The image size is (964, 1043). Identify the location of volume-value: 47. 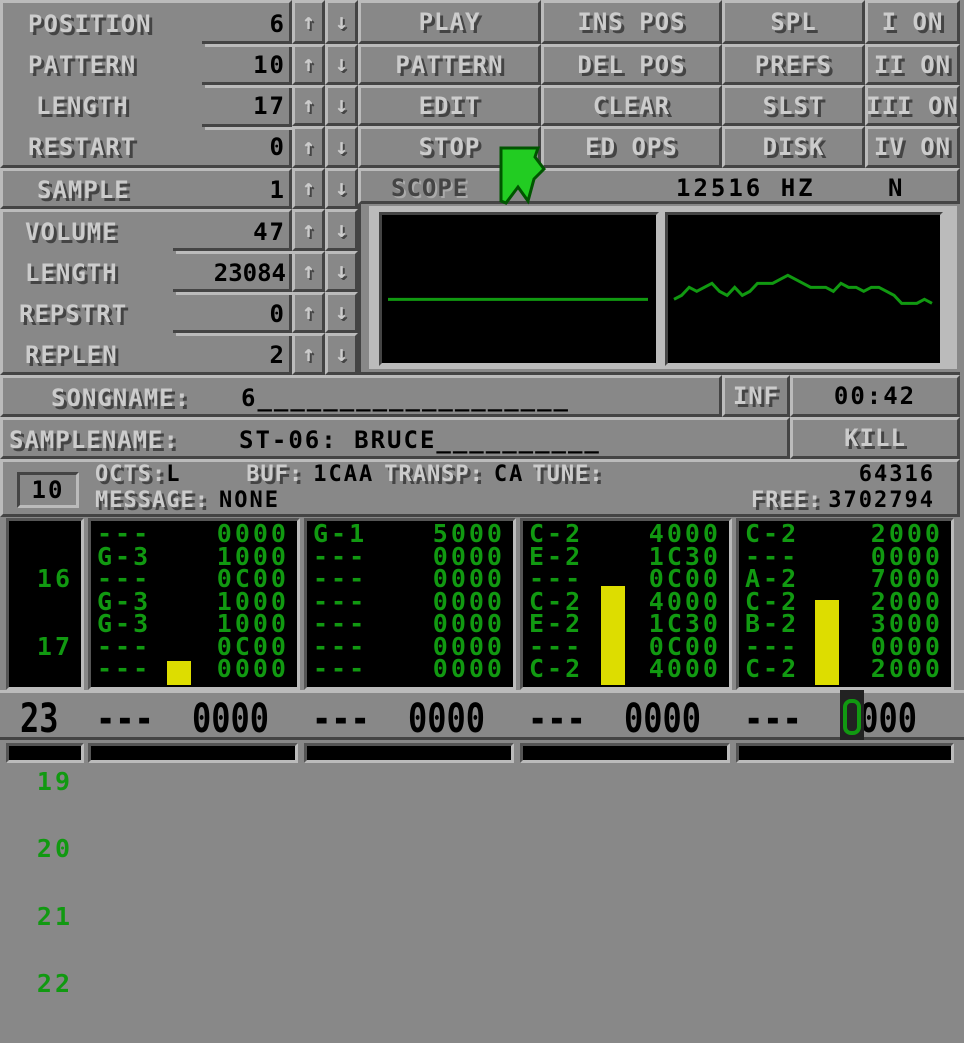
(269, 232).